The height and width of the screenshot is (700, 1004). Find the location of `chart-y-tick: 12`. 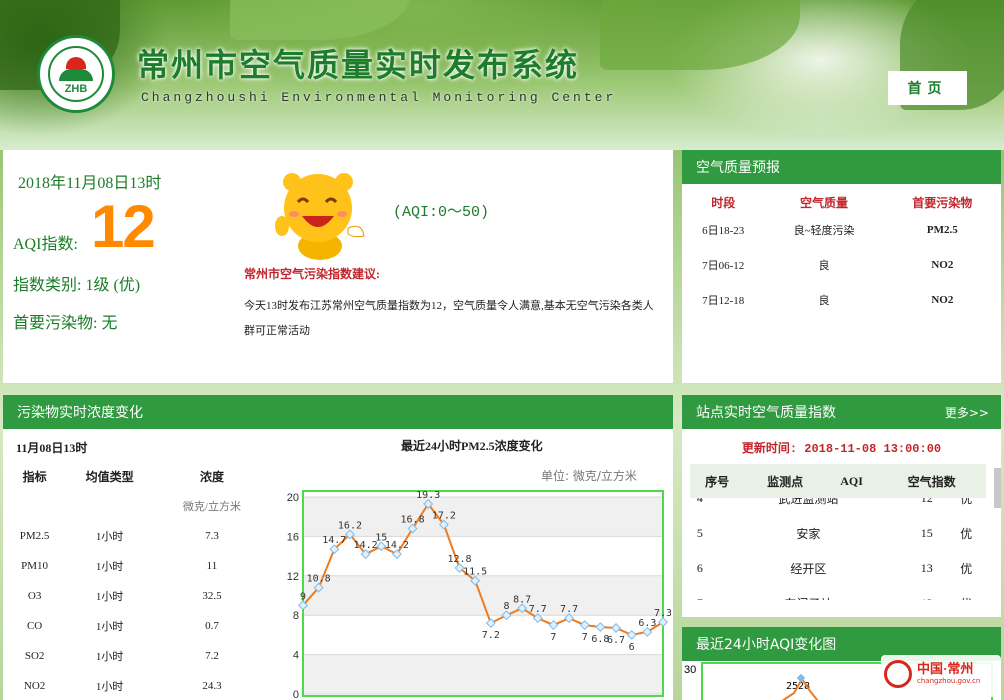

chart-y-tick: 12 is located at coordinates (293, 577).